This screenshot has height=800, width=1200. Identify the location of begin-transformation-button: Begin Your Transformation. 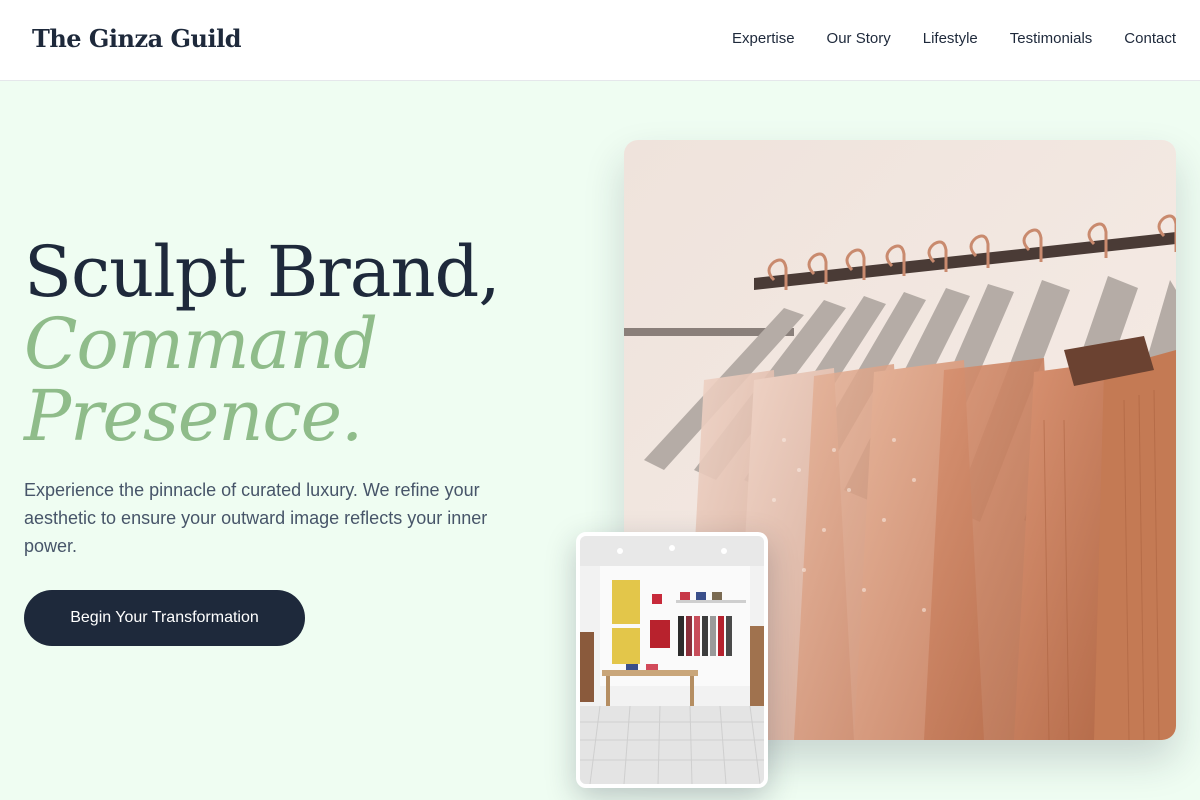
(164, 618).